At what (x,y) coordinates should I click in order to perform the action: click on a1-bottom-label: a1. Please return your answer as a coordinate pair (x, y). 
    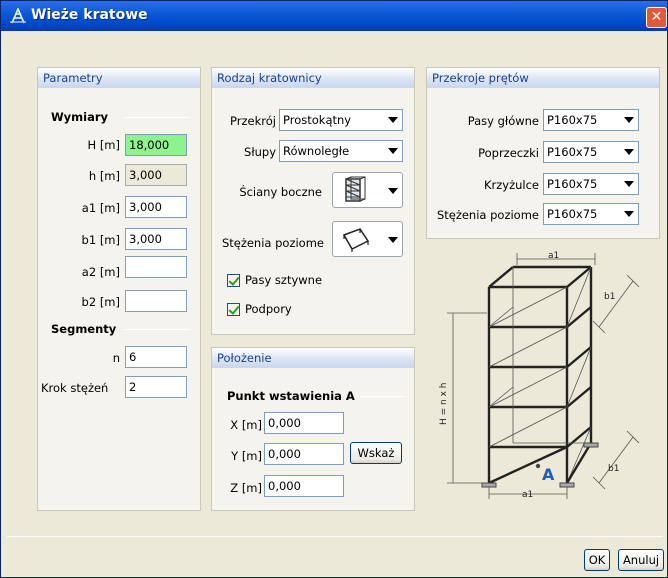
    Looking at the image, I should click on (527, 495).